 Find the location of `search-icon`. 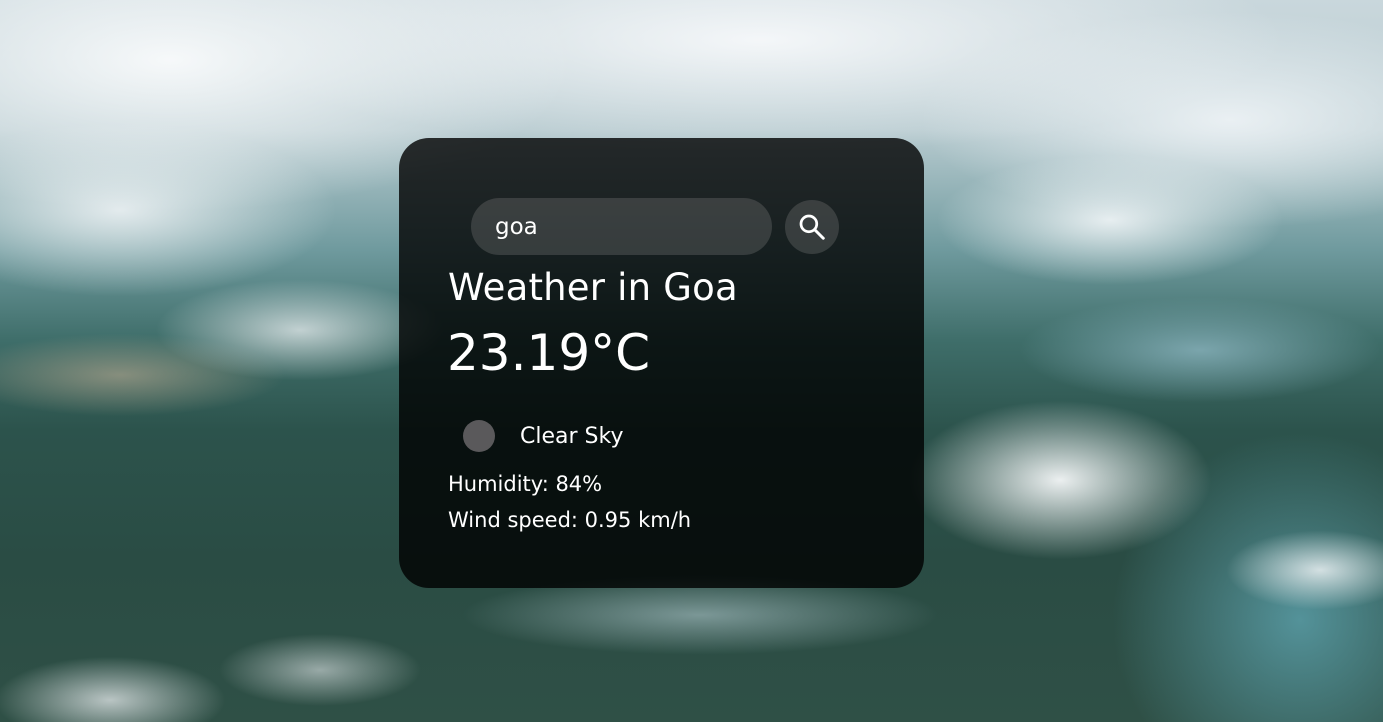

search-icon is located at coordinates (812, 227).